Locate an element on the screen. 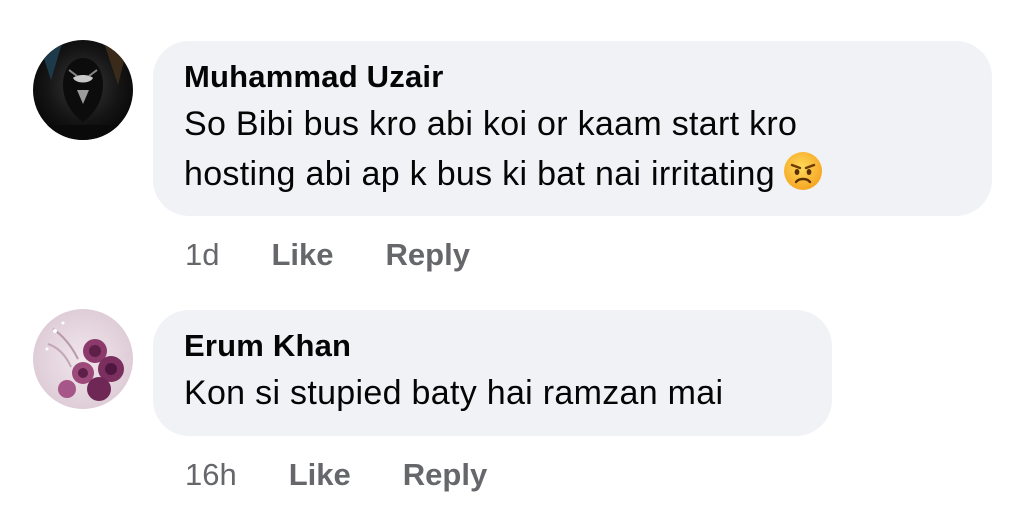 Image resolution: width=1024 pixels, height=509 pixels. comment-actions: 16h Like Reply is located at coordinates (336, 475).